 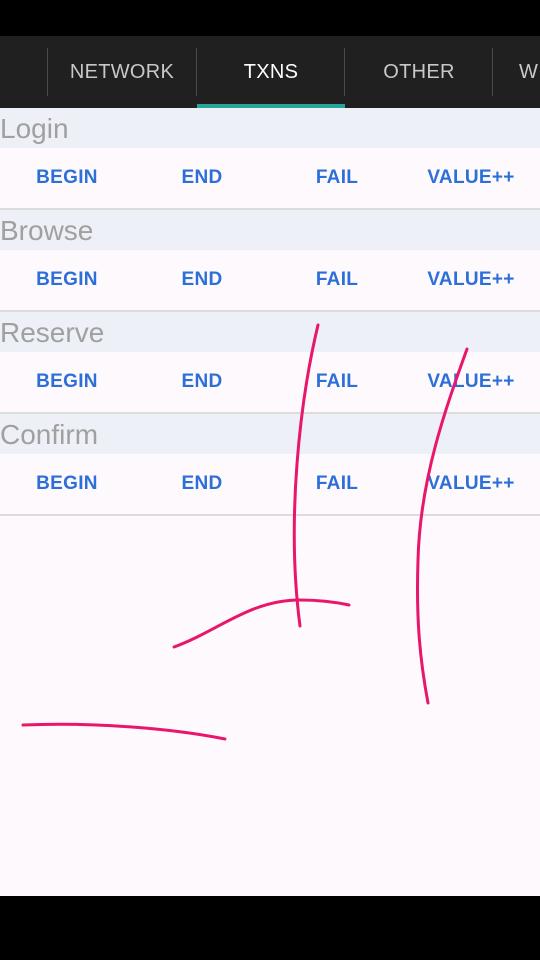 I want to click on tab-label: TXNS, so click(x=271, y=71).